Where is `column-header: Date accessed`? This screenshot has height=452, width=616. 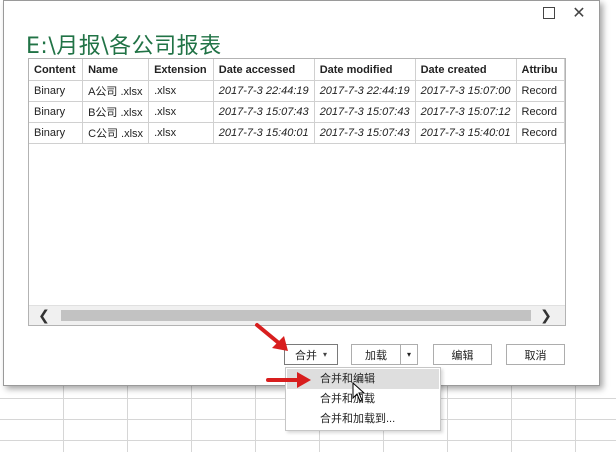 column-header: Date accessed is located at coordinates (264, 70).